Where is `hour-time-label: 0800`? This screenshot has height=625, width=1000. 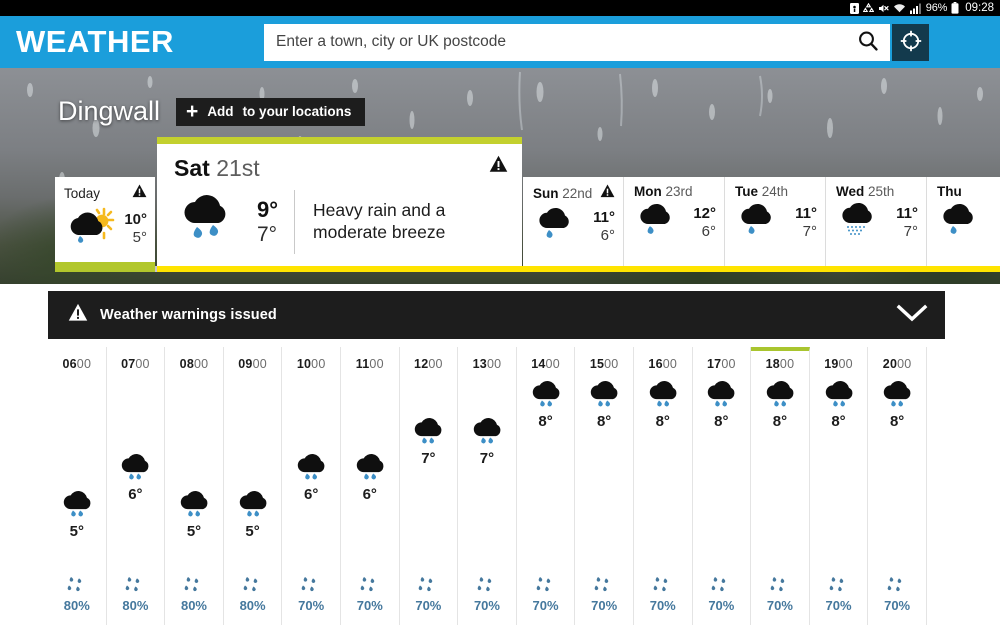 hour-time-label: 0800 is located at coordinates (194, 364).